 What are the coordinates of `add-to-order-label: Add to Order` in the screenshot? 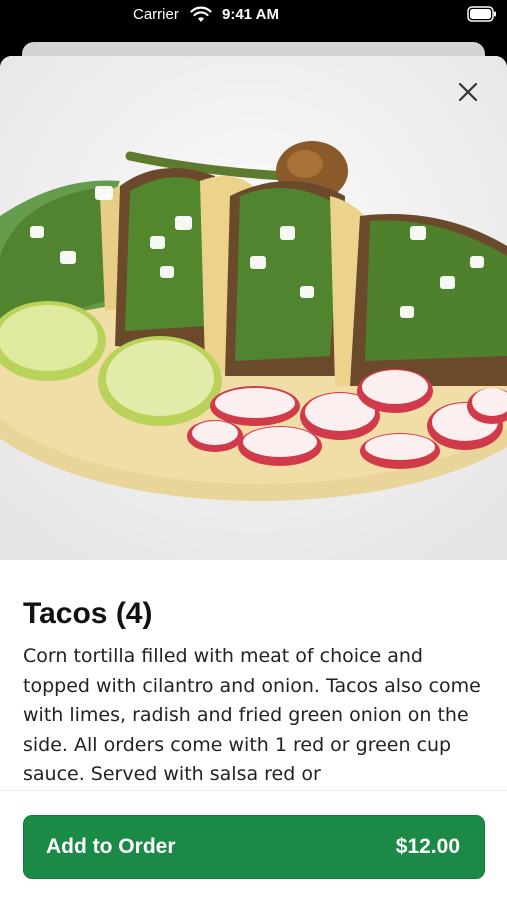 It's located at (111, 846).